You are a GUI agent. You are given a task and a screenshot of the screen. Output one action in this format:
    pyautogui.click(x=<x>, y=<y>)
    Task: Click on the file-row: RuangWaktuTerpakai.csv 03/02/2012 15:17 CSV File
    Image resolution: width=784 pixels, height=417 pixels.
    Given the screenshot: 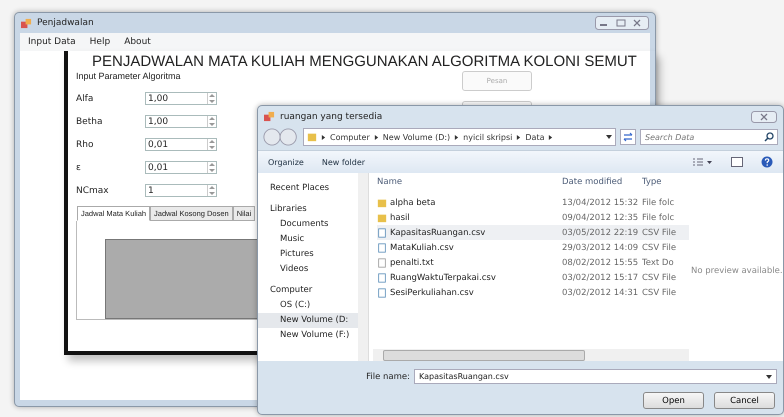 What is the action you would take?
    pyautogui.click(x=533, y=277)
    